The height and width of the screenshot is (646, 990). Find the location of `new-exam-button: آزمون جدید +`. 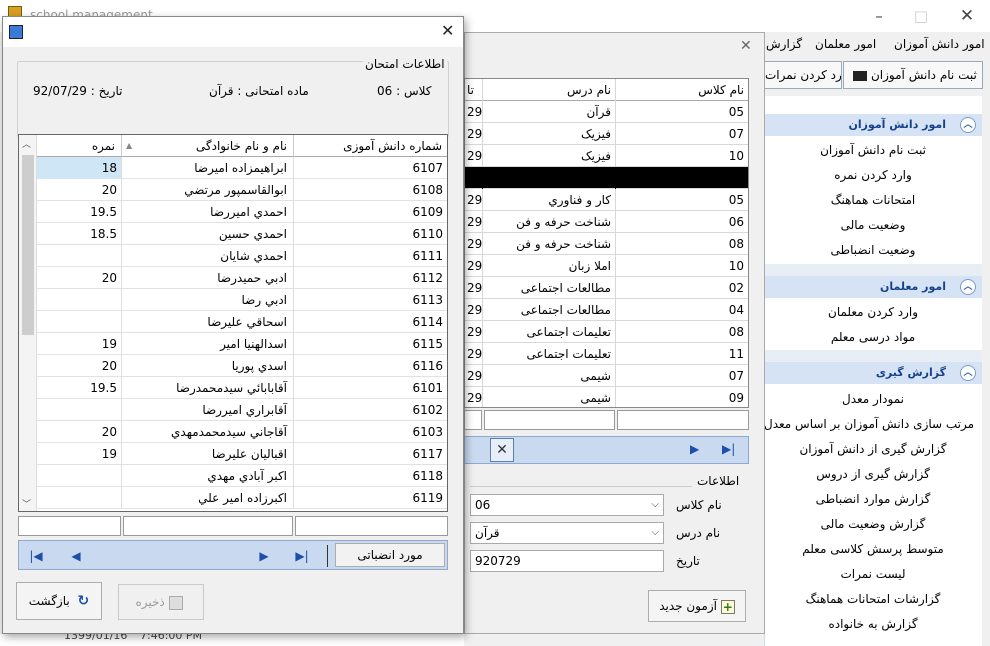

new-exam-button: آزمون جدید + is located at coordinates (697, 606).